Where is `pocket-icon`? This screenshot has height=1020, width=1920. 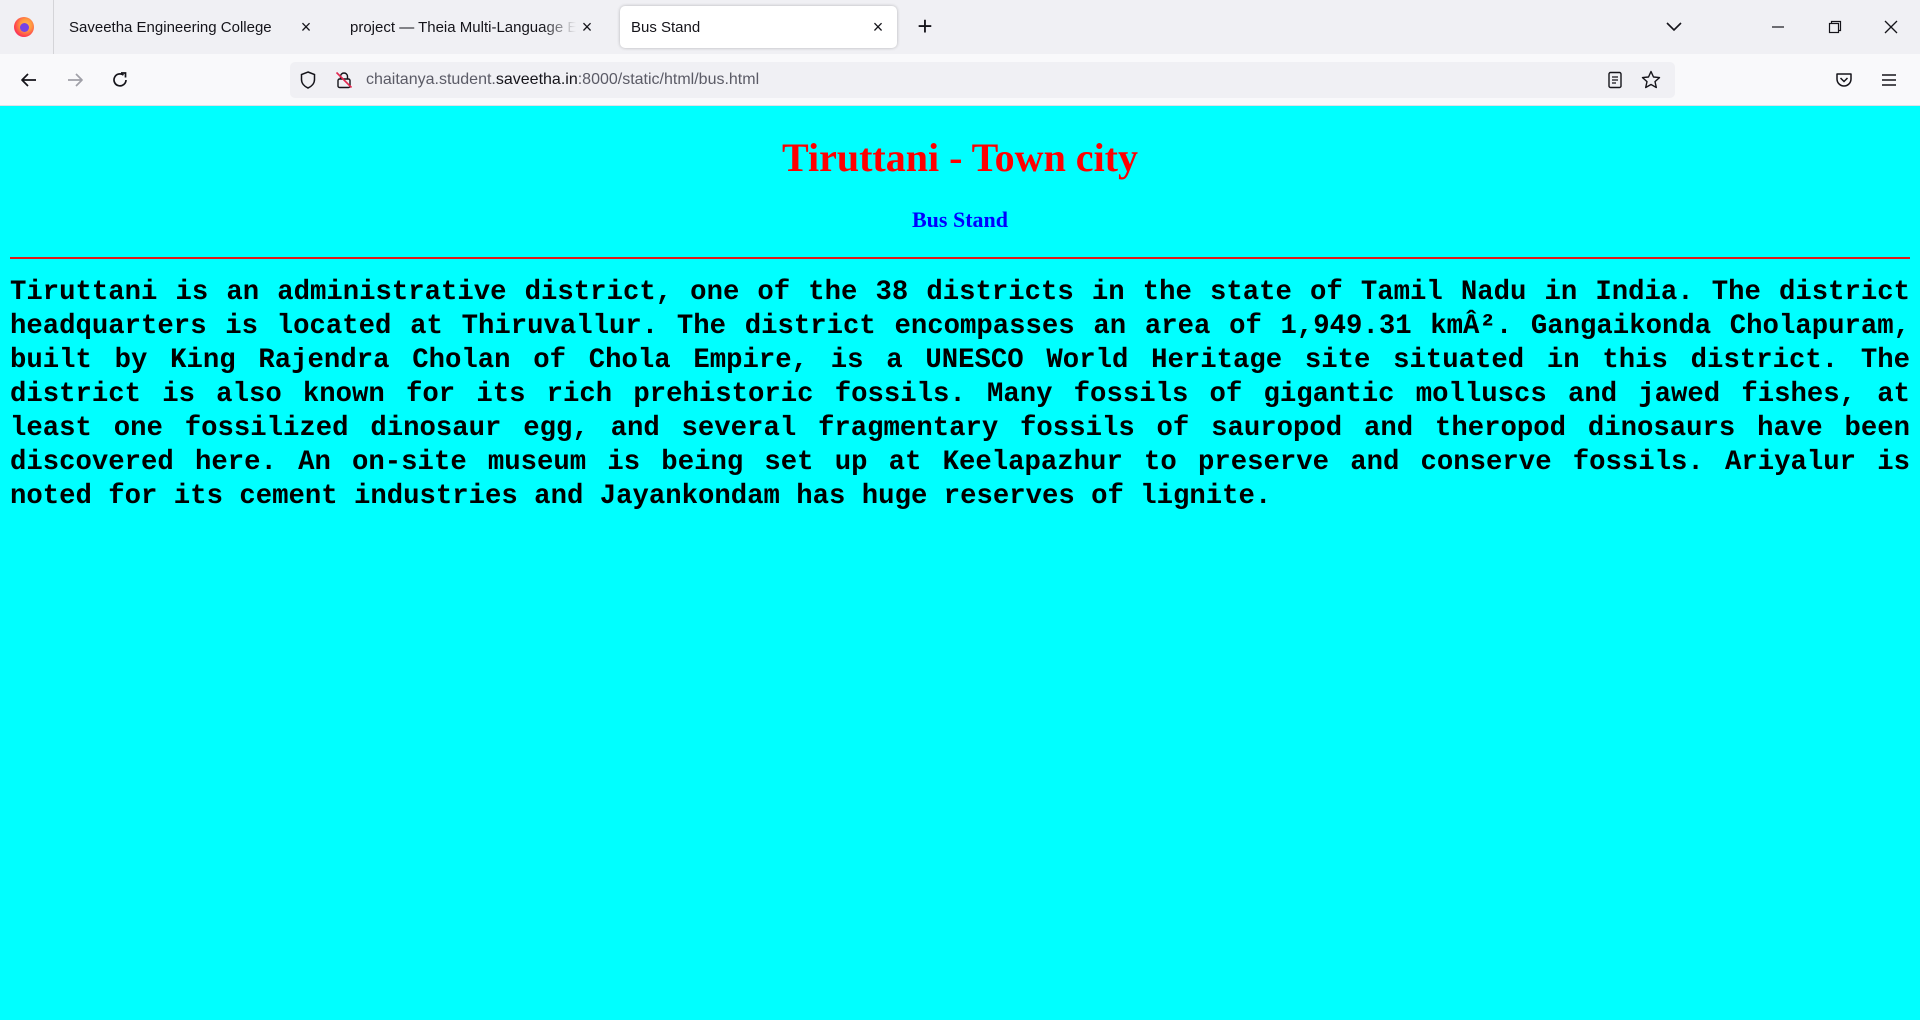 pocket-icon is located at coordinates (1844, 80).